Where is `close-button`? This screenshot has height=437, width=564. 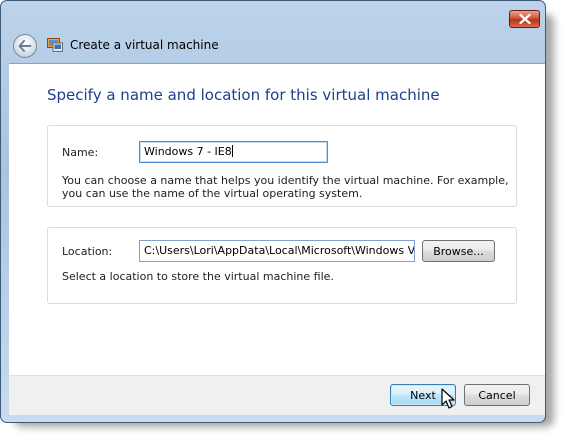
close-button is located at coordinates (524, 19).